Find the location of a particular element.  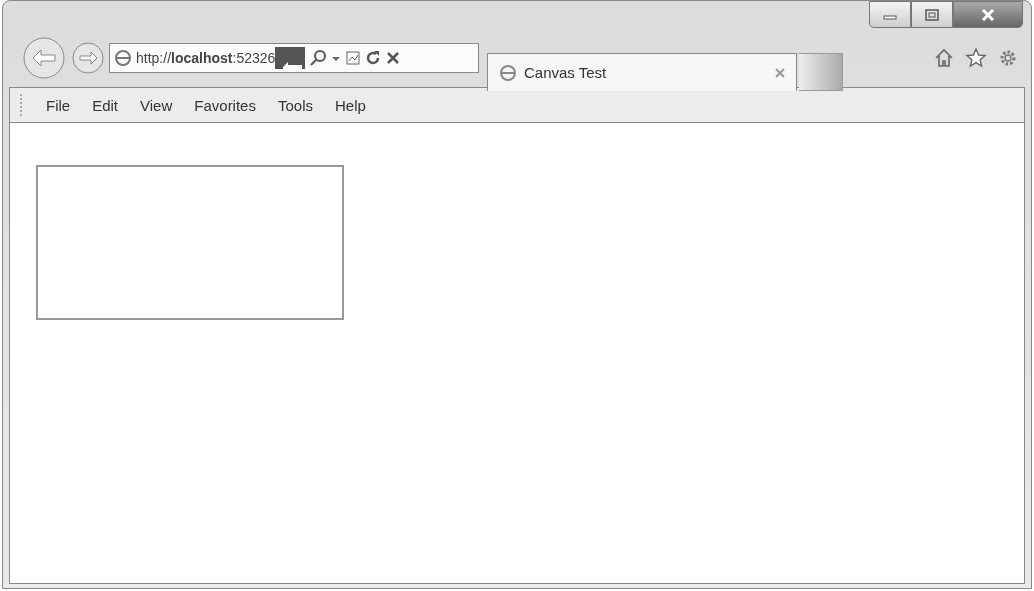

maximize-button is located at coordinates (932, 14).